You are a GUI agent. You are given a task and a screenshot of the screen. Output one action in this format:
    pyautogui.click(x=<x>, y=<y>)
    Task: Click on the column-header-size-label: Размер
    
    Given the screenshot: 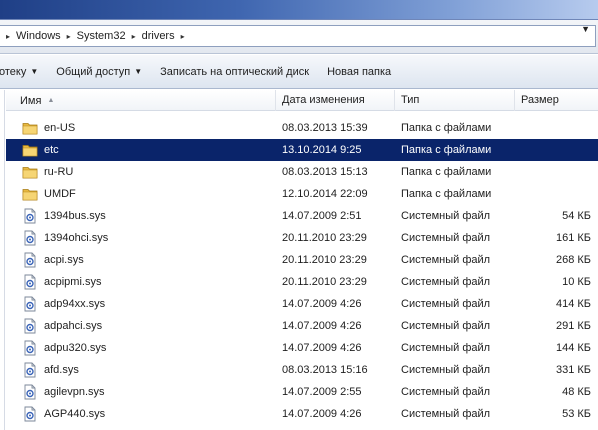 What is the action you would take?
    pyautogui.click(x=540, y=100)
    